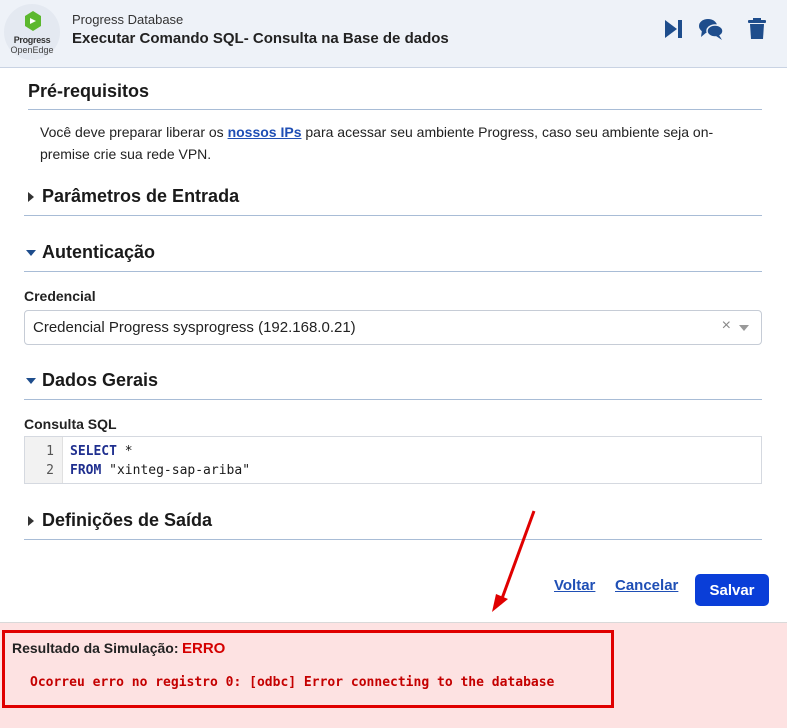 This screenshot has width=787, height=728. Describe the element at coordinates (70, 424) in the screenshot. I see `sql-label: Consulta SQL` at that location.